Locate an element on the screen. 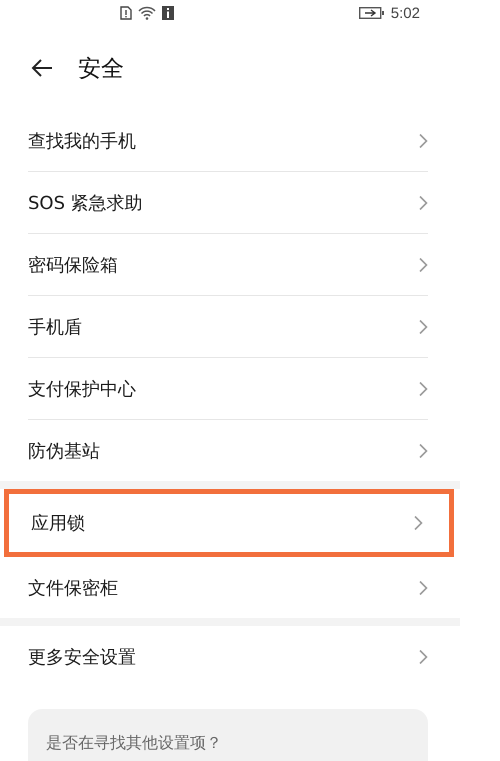 The width and height of the screenshot is (500, 761). sim-alert-icon is located at coordinates (126, 13).